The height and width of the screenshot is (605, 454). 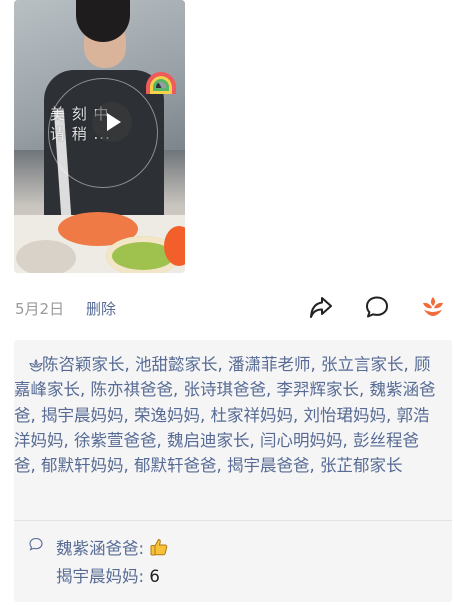 I want to click on play-button-icon, so click(x=112, y=122).